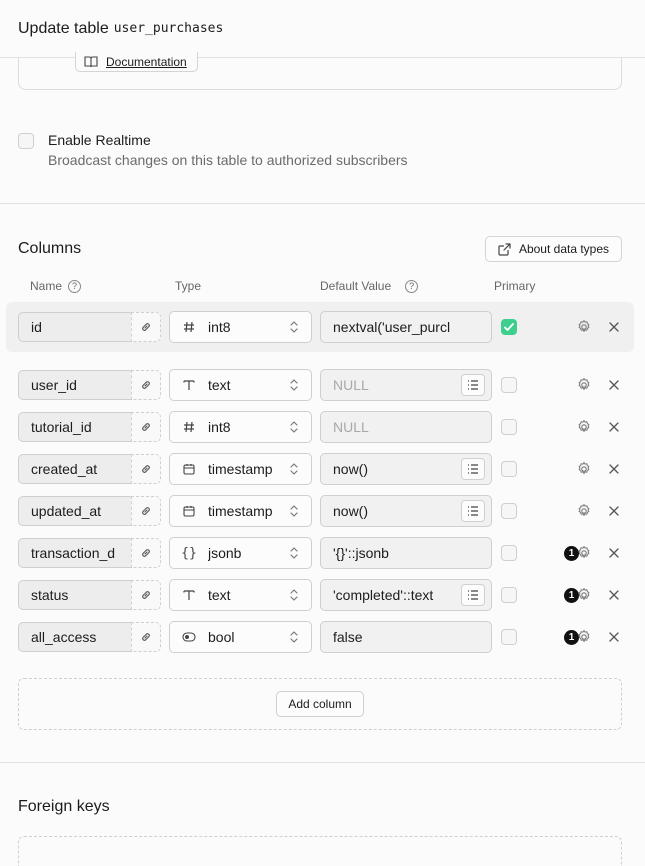 This screenshot has width=645, height=866. I want to click on column-type-value: text, so click(219, 595).